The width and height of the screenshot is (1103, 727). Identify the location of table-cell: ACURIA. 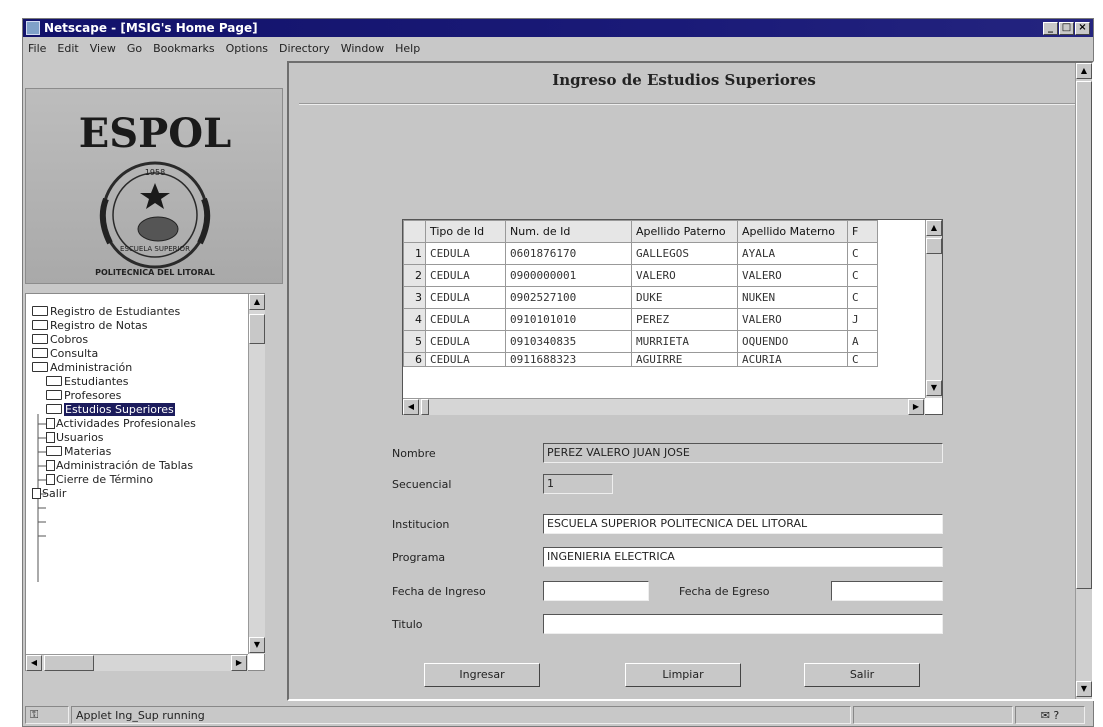
(792, 359).